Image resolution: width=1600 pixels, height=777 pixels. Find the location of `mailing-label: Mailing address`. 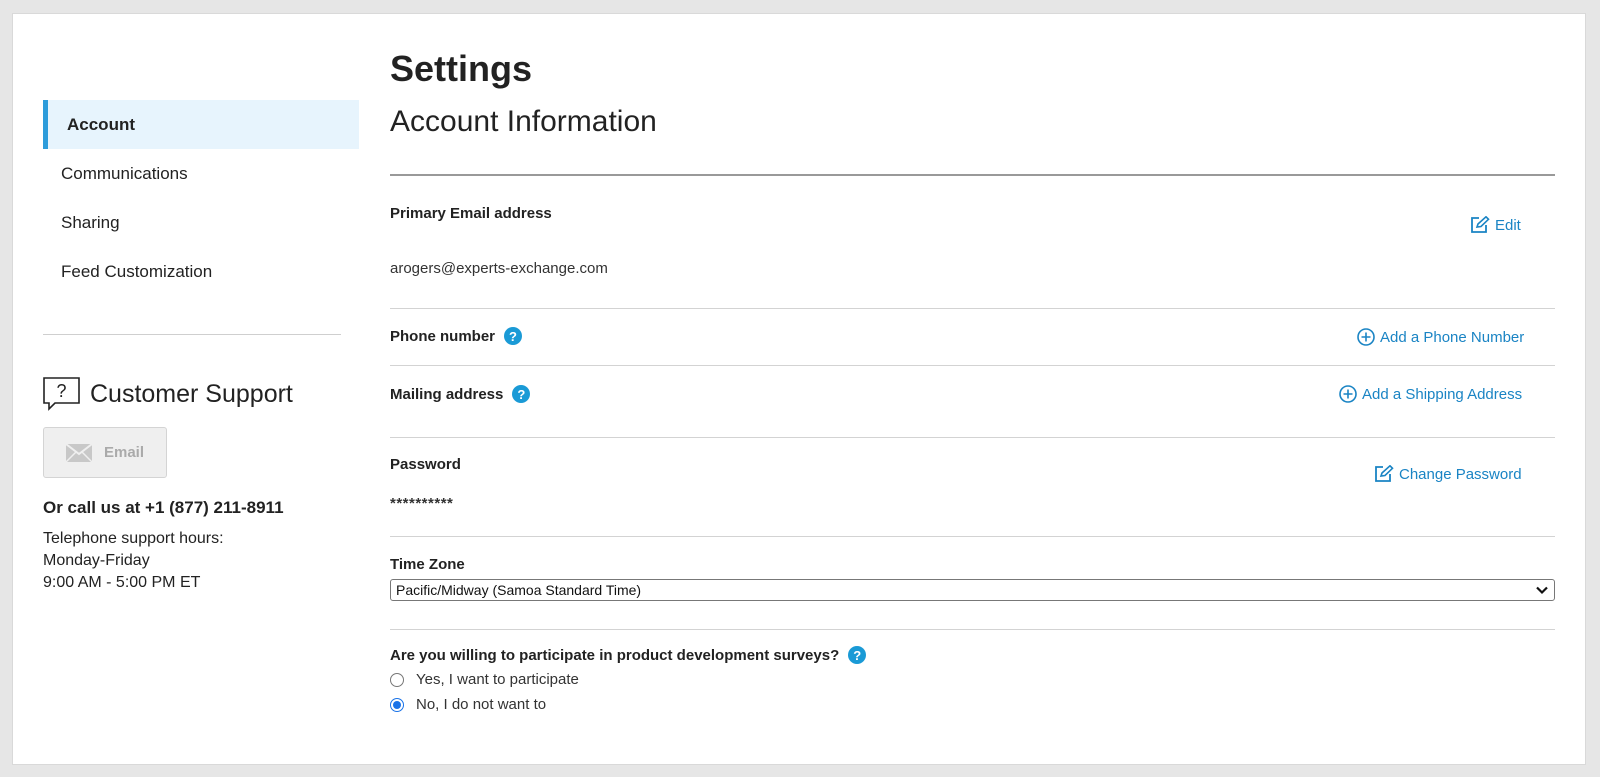

mailing-label: Mailing address is located at coordinates (447, 394).